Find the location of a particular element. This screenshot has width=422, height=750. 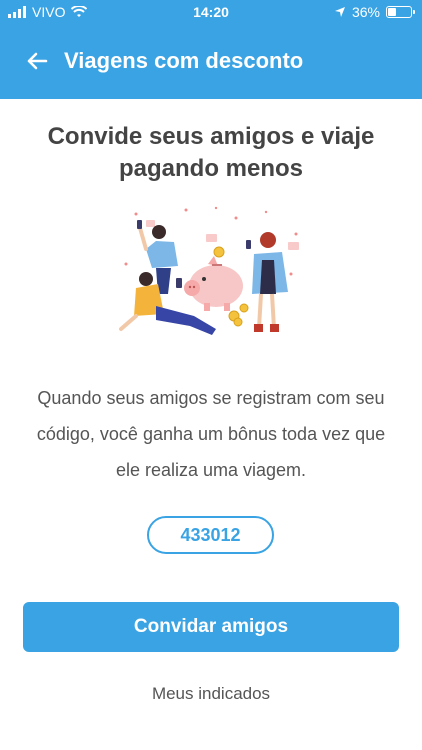

location-arrow-icon is located at coordinates (339, 12).